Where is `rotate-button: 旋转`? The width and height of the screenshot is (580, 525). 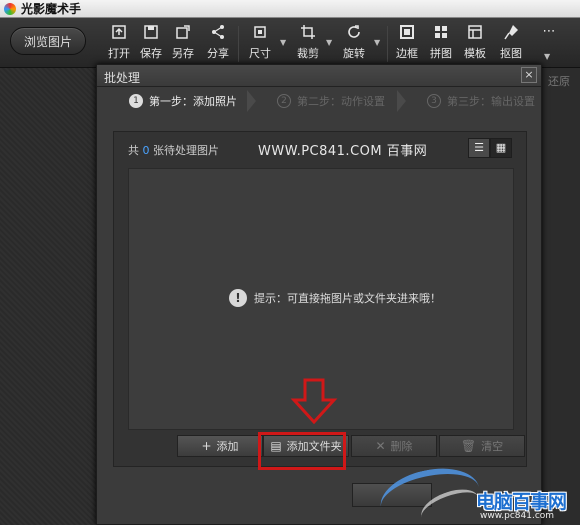
rotate-button: 旋转 is located at coordinates (354, 43).